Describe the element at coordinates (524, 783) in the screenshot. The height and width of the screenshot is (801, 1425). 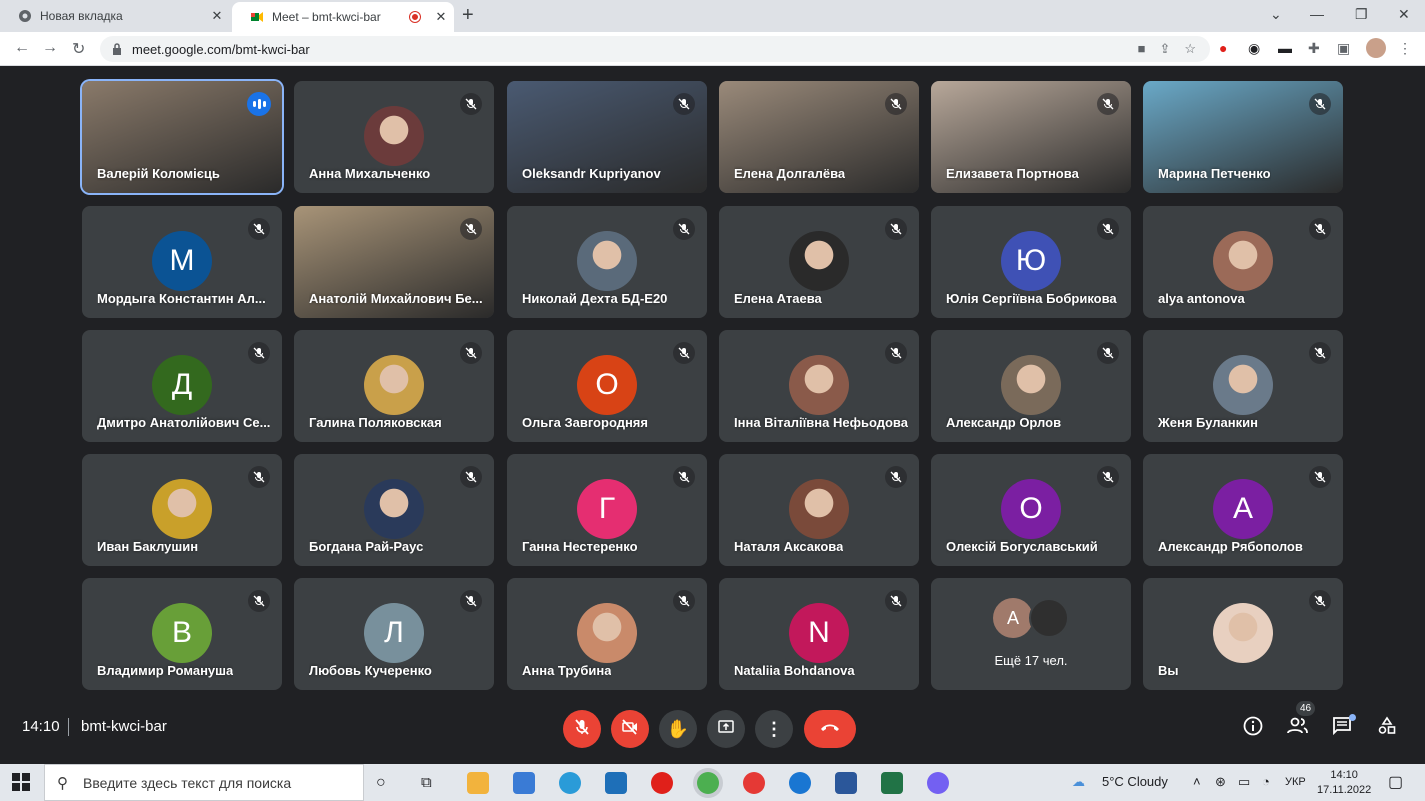
I see `store-icon` at that location.